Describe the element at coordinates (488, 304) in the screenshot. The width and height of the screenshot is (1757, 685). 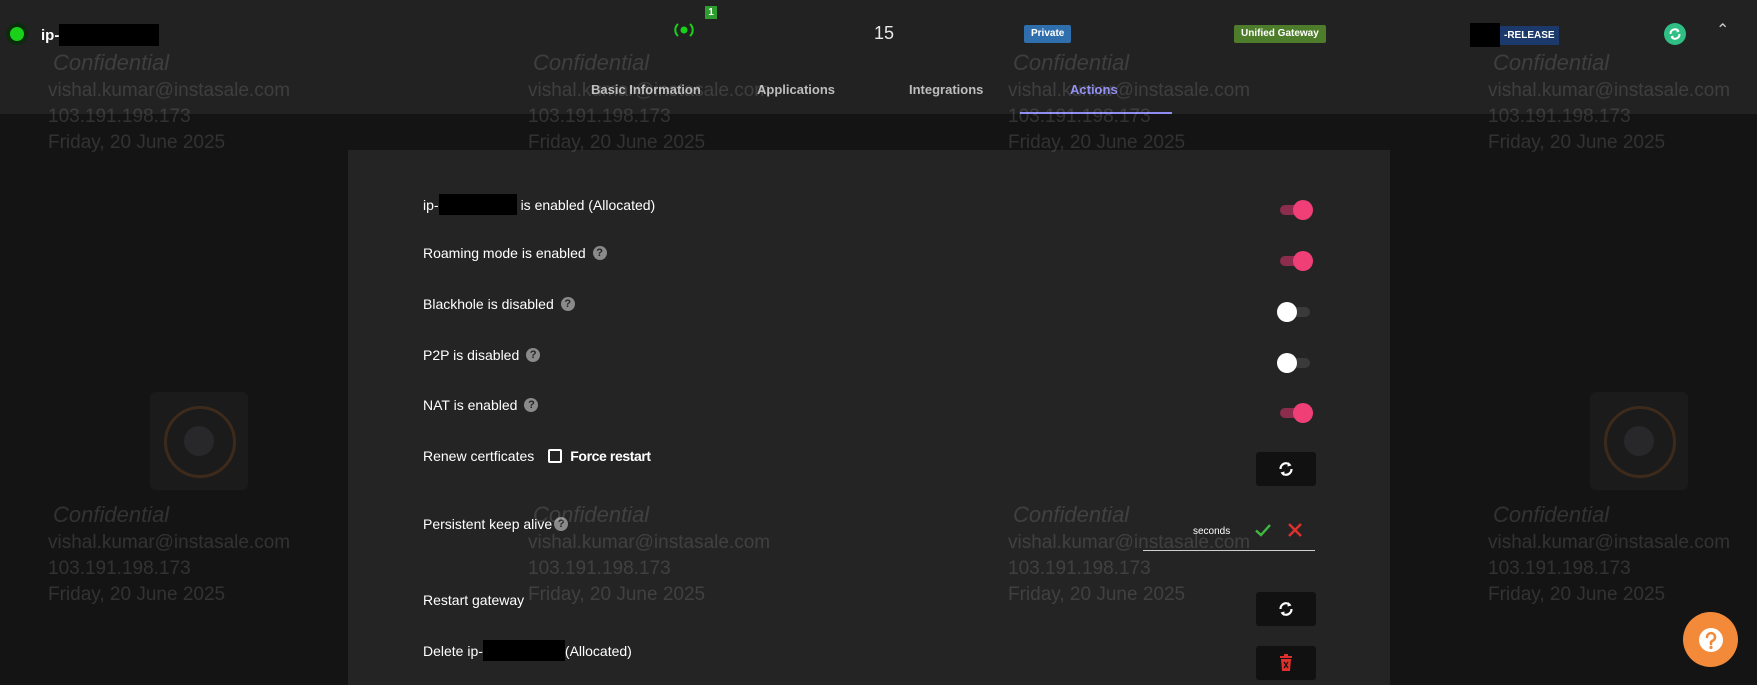
I see `blackhole-text: Blackhole is disabled` at that location.